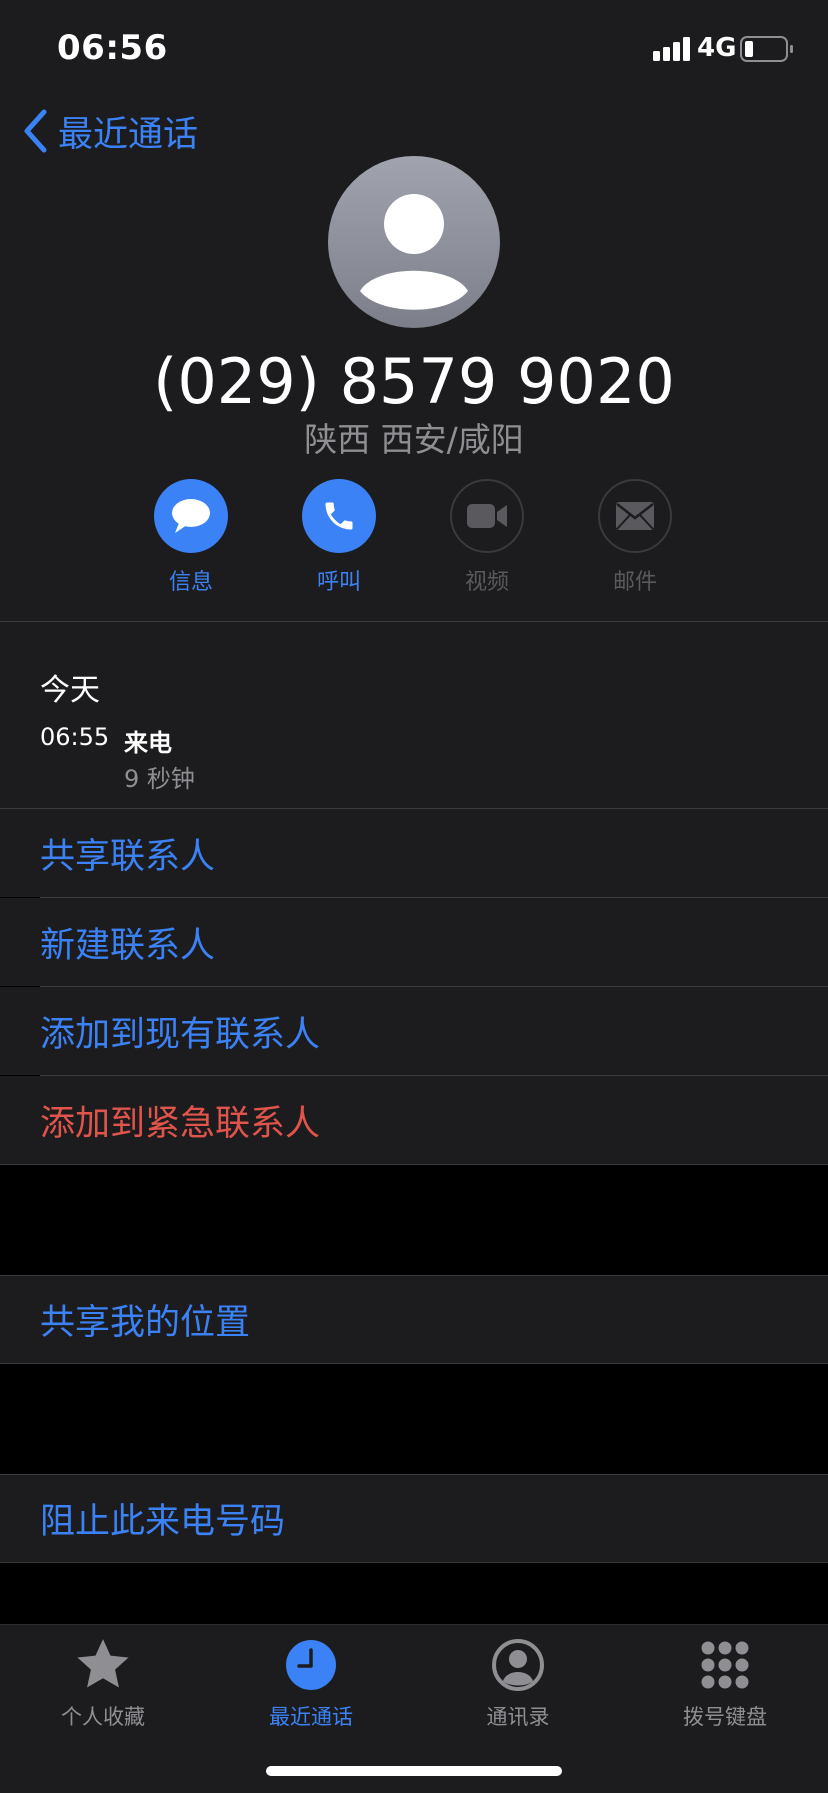 This screenshot has height=1793, width=828. What do you see at coordinates (190, 582) in the screenshot?
I see `message-button-label: 信息` at bounding box center [190, 582].